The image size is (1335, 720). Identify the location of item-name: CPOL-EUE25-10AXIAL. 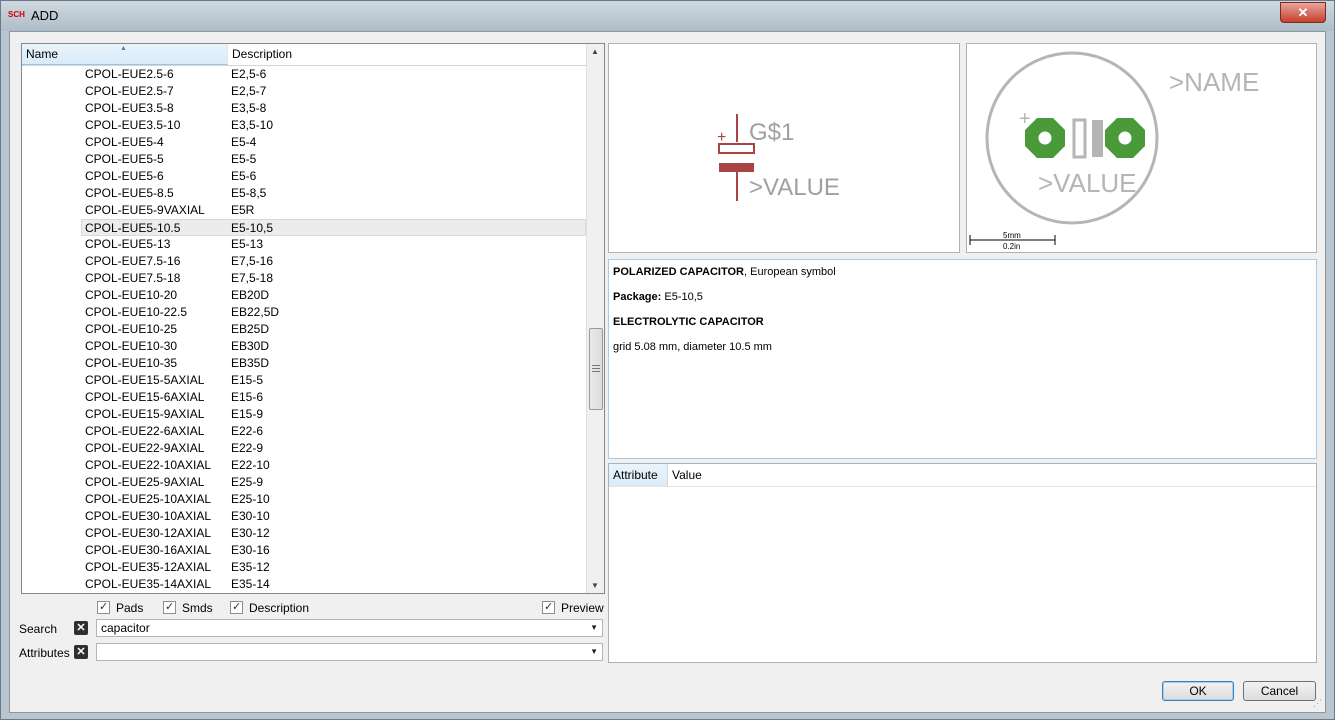
(148, 499).